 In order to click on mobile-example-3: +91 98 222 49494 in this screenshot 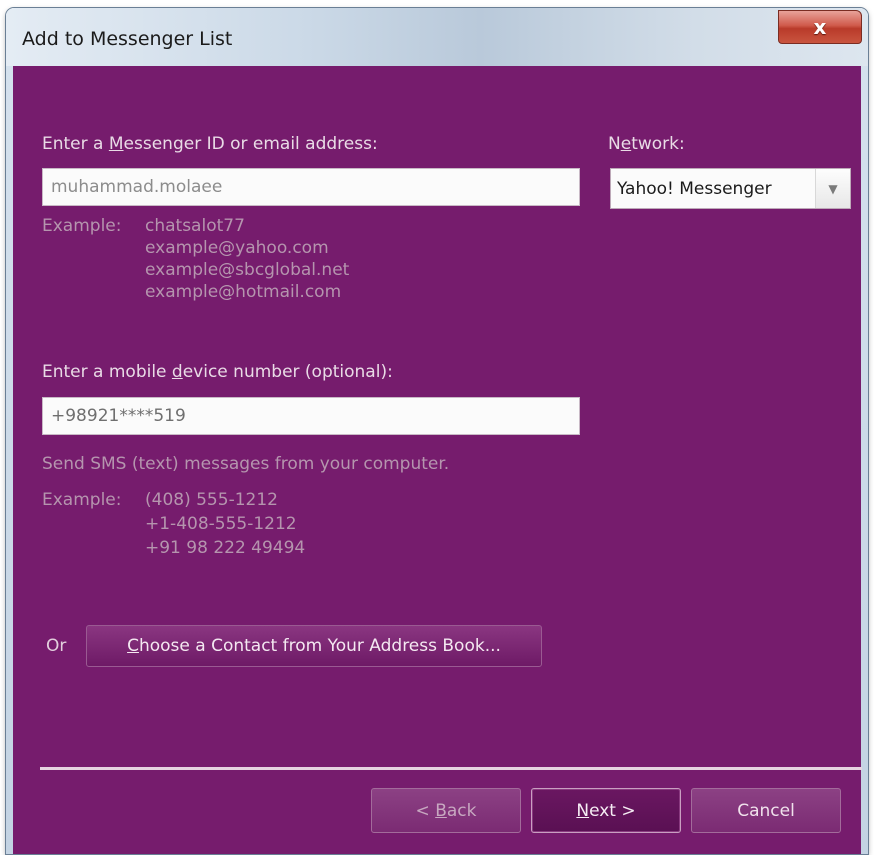, I will do `click(225, 548)`.